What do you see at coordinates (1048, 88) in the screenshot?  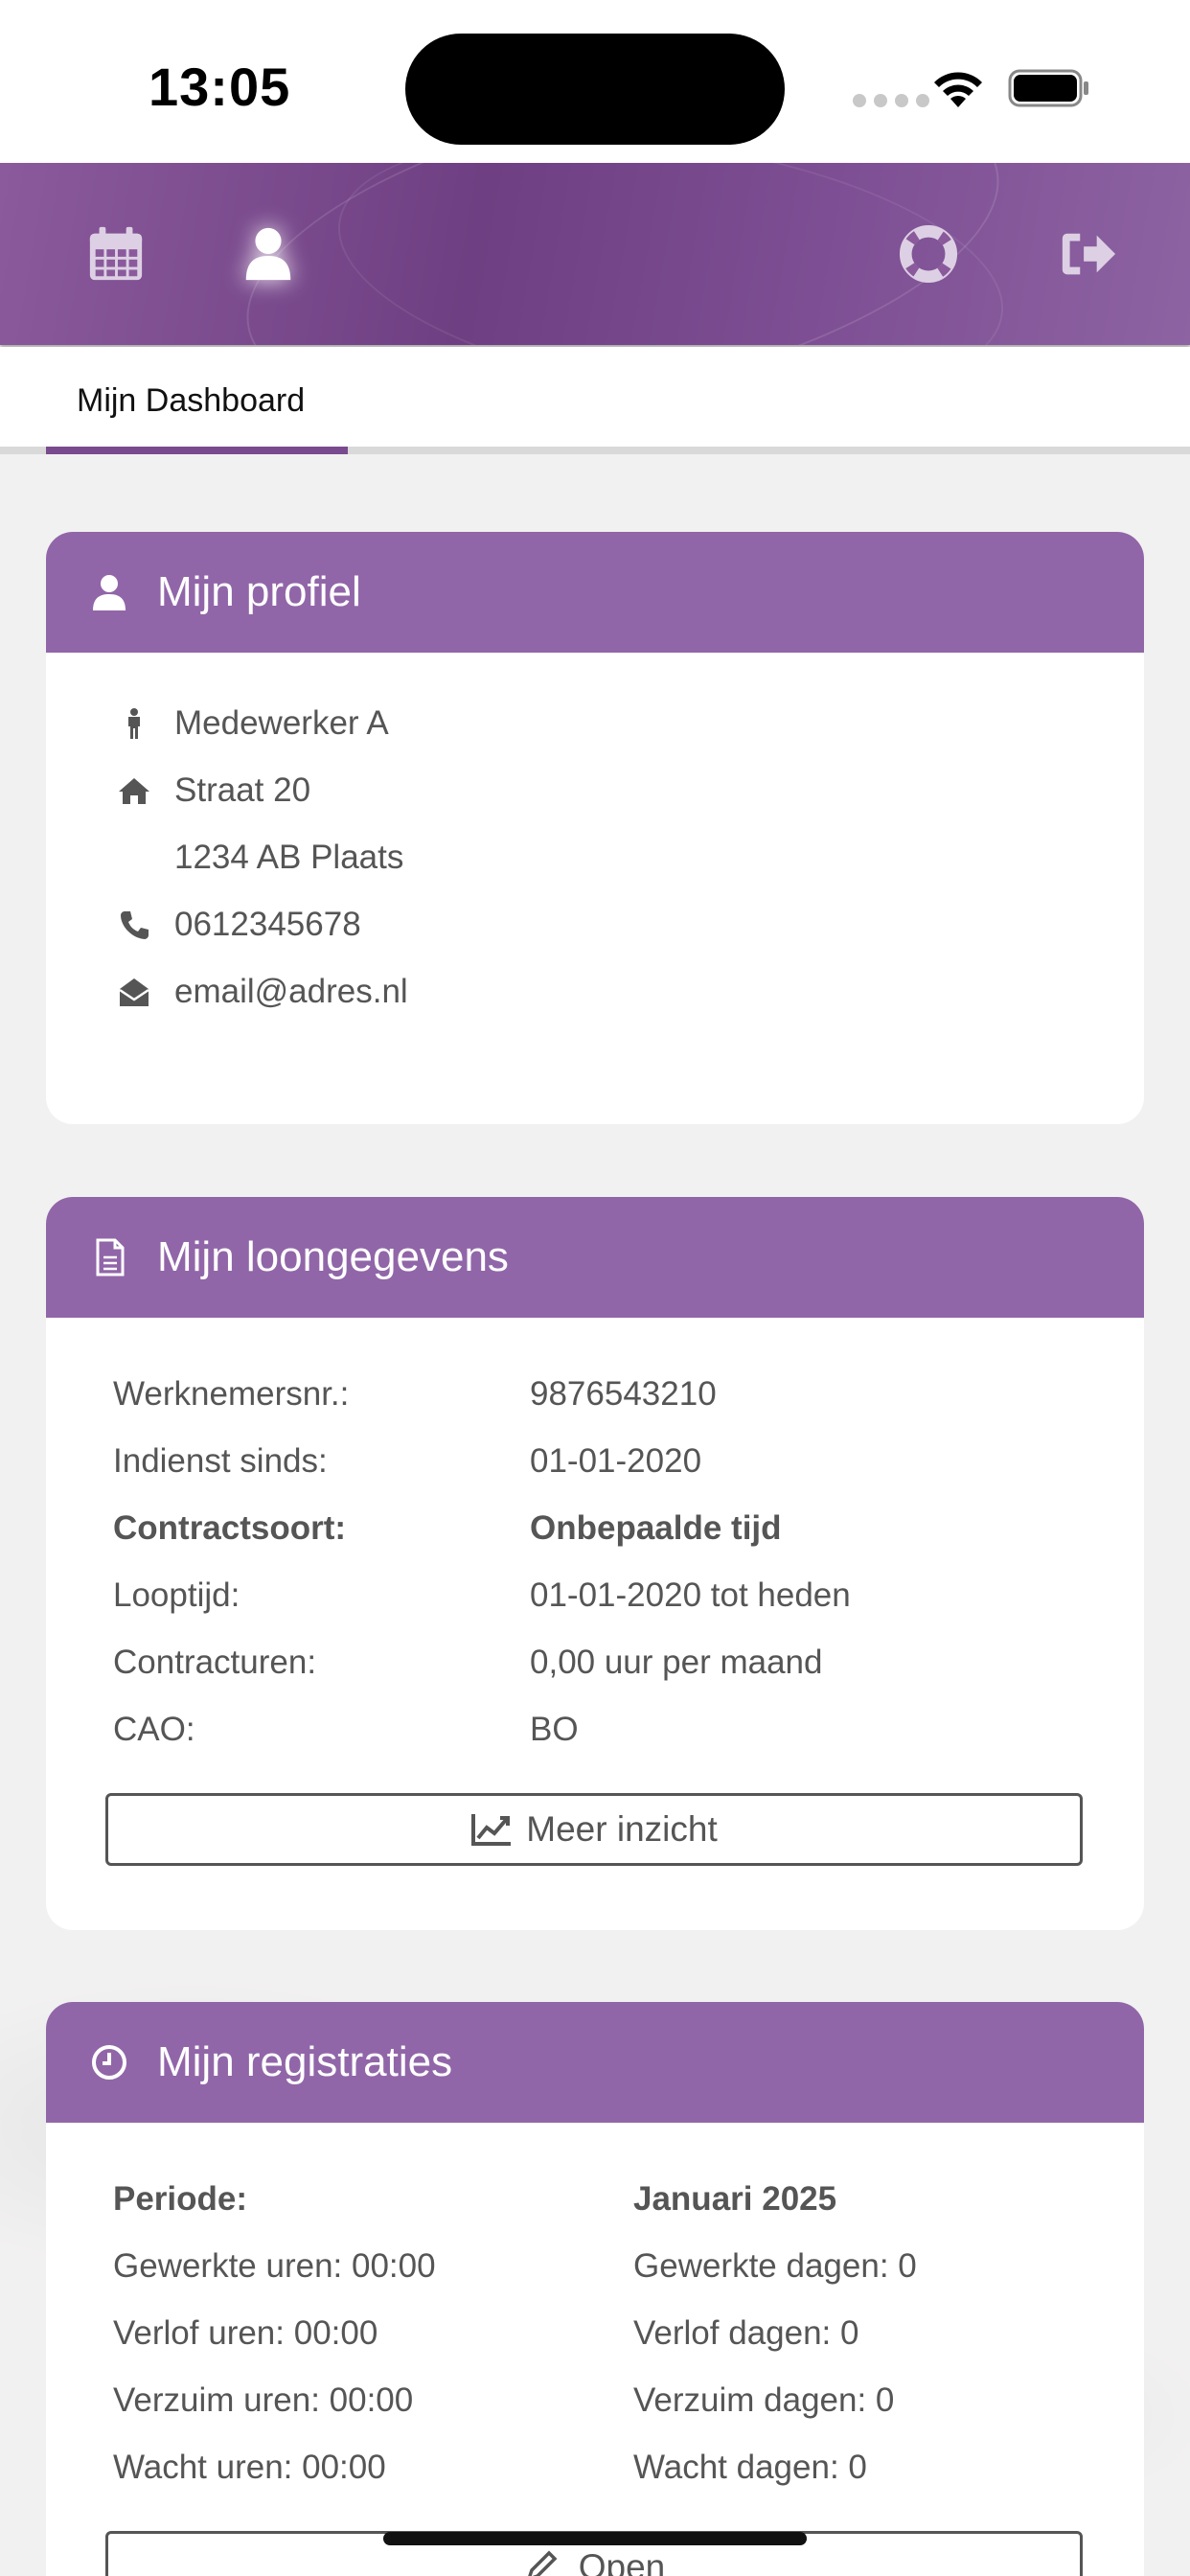 I see `battery-icon` at bounding box center [1048, 88].